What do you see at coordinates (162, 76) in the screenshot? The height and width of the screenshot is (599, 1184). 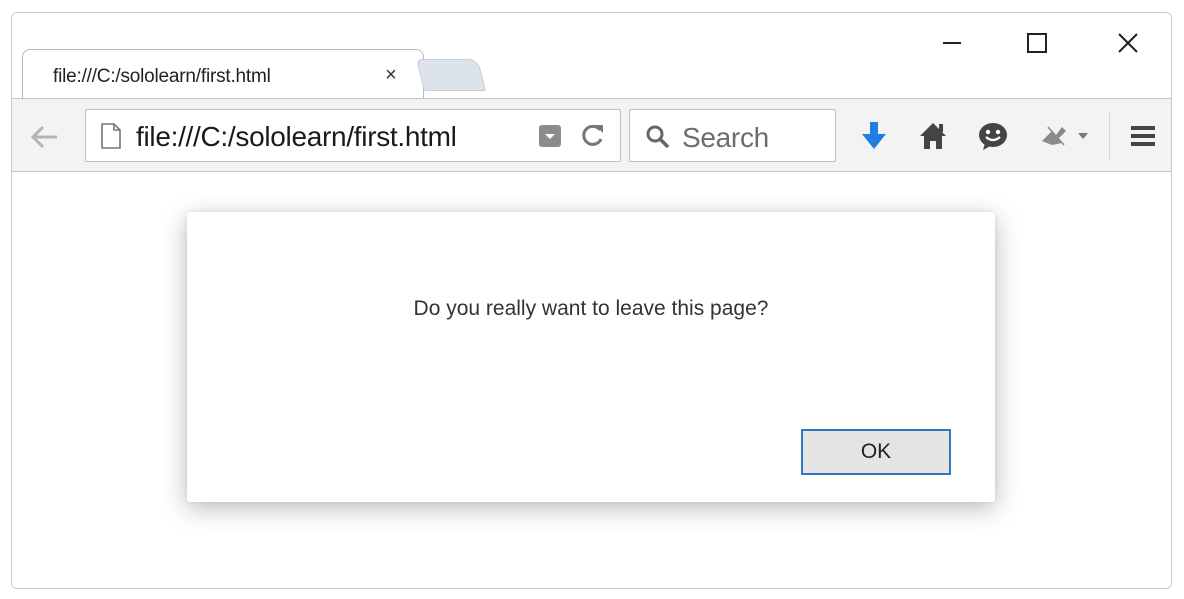 I see `tab-title: file:///C:/sololearn/first.html` at bounding box center [162, 76].